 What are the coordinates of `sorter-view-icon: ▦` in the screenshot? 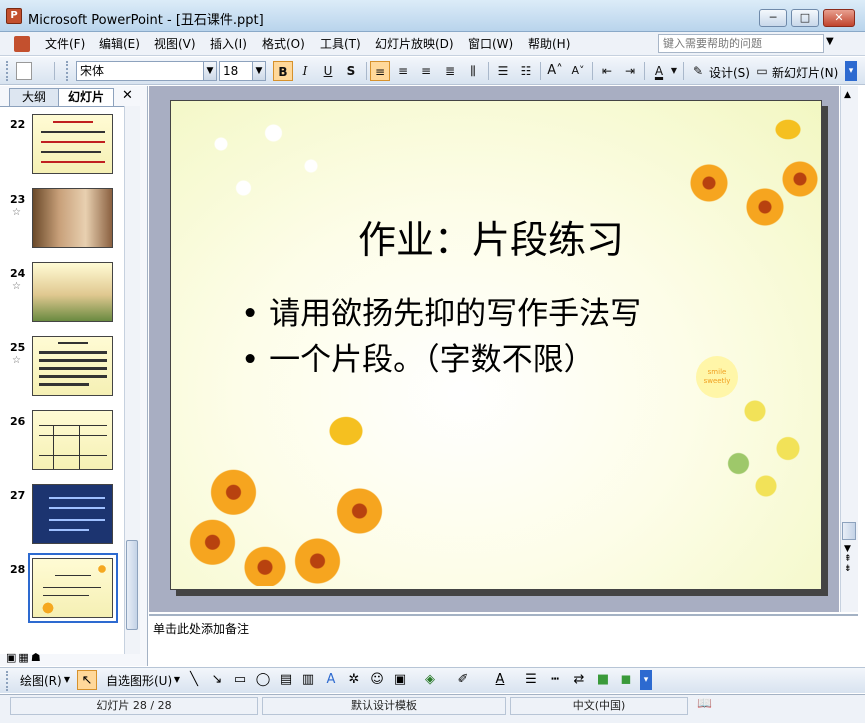 It's located at (24, 657).